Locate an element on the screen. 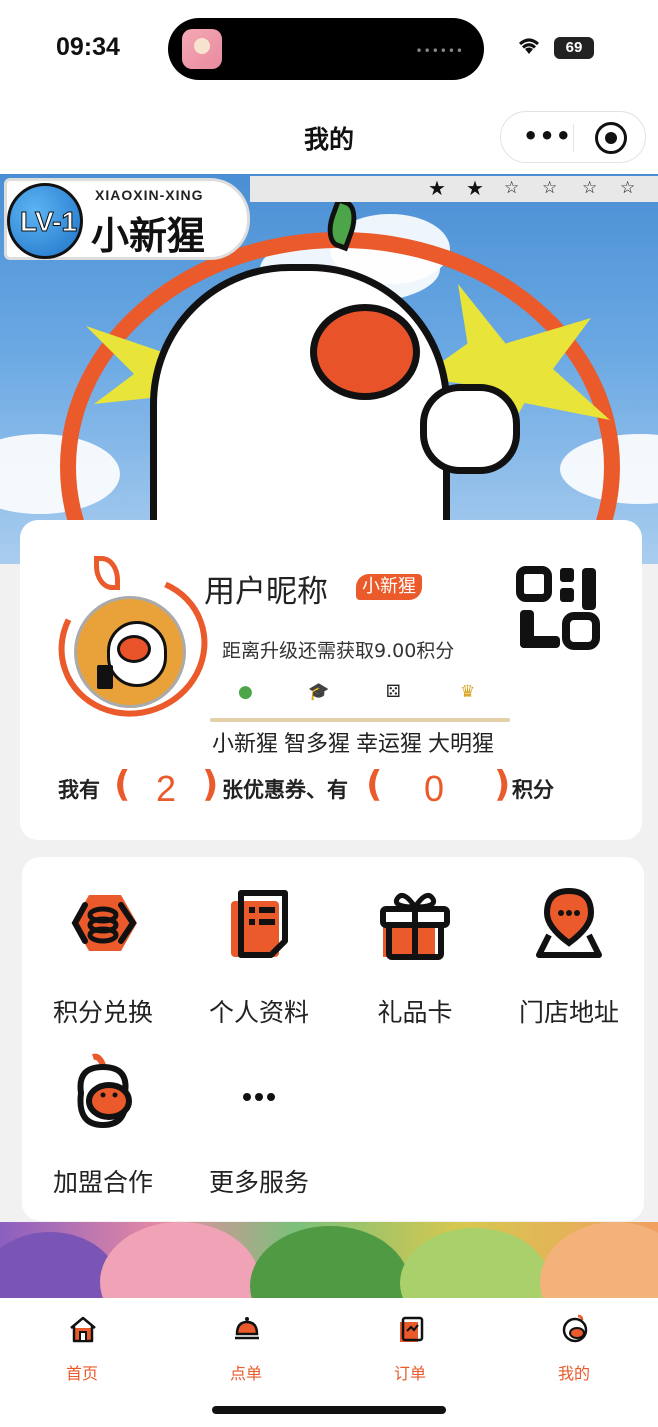  tab-label: 首页 is located at coordinates (81, 1373).